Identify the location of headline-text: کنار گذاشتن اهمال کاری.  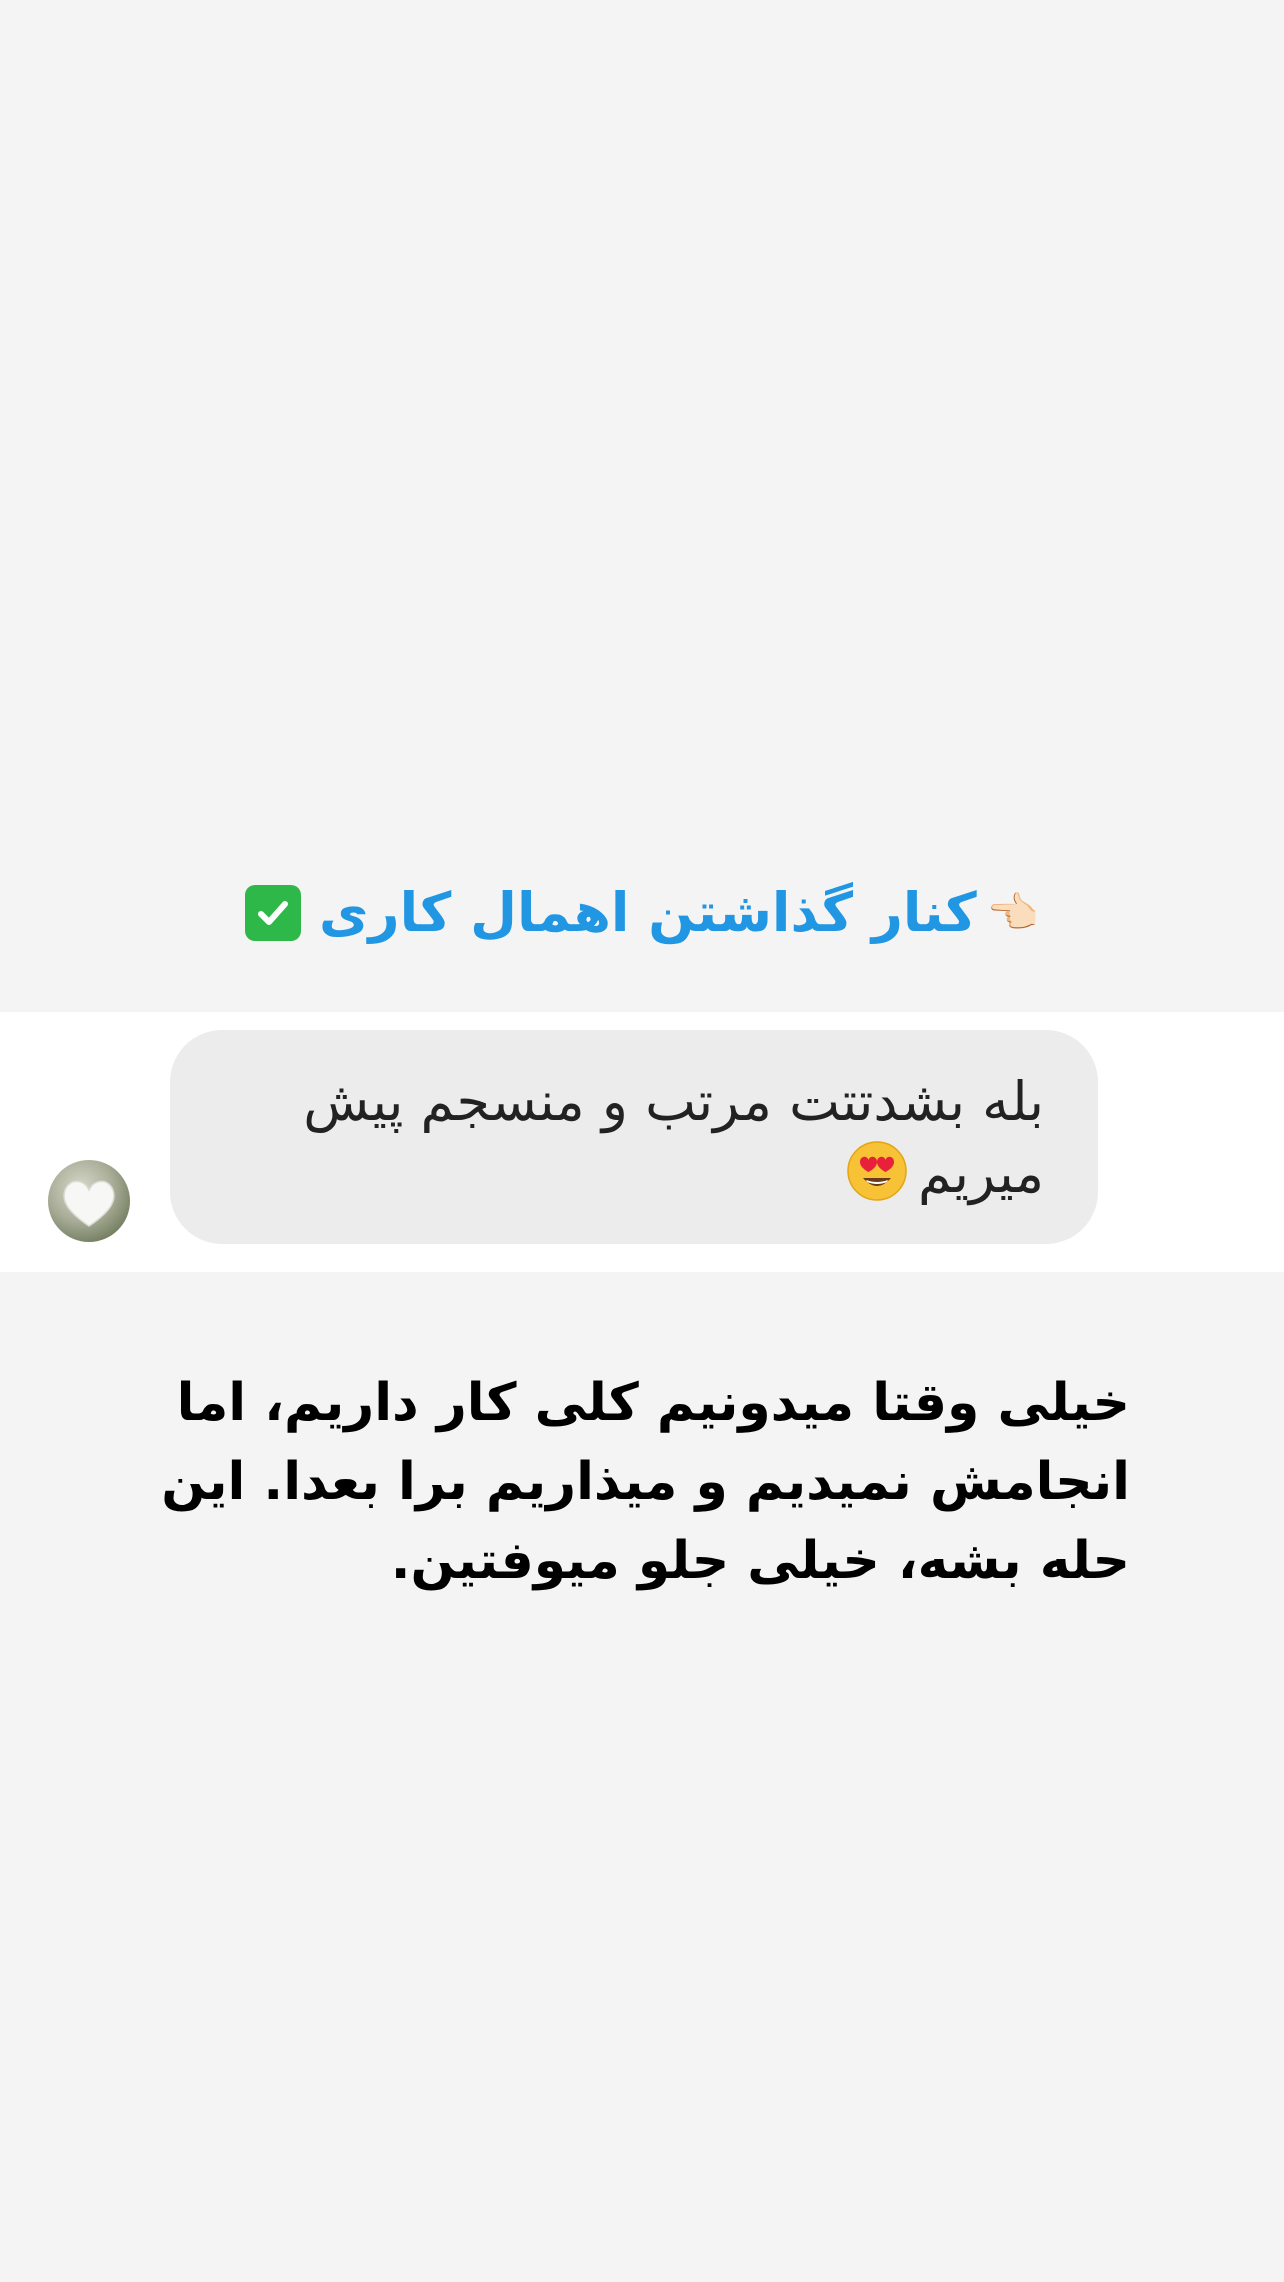
(648, 912).